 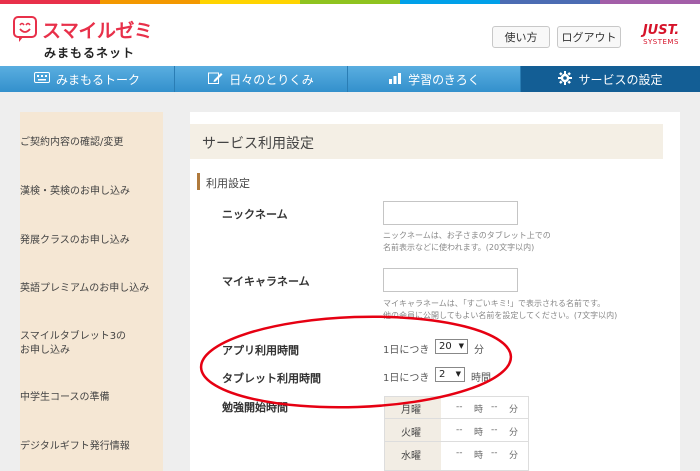 I want to click on sidebar-item-kanken-eiken: 漢検・英検のお申し込み, so click(x=75, y=192).